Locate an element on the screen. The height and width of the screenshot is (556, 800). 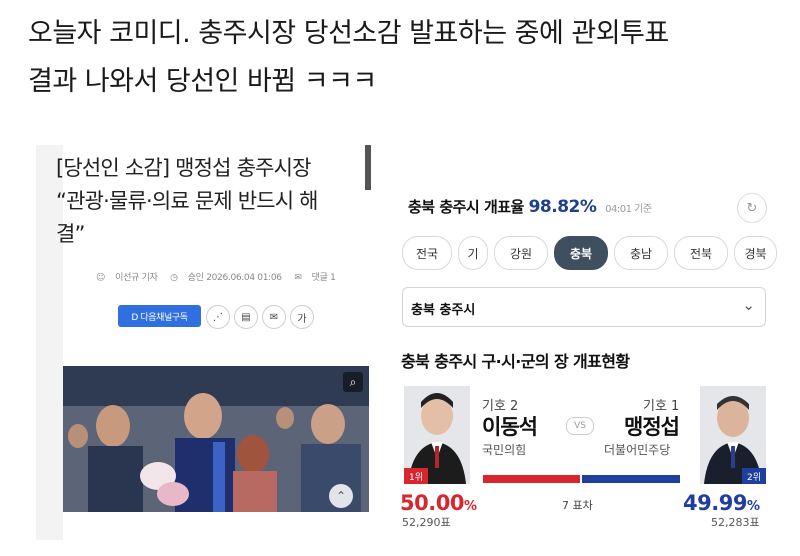
person-icon: ☺ is located at coordinates (101, 278).